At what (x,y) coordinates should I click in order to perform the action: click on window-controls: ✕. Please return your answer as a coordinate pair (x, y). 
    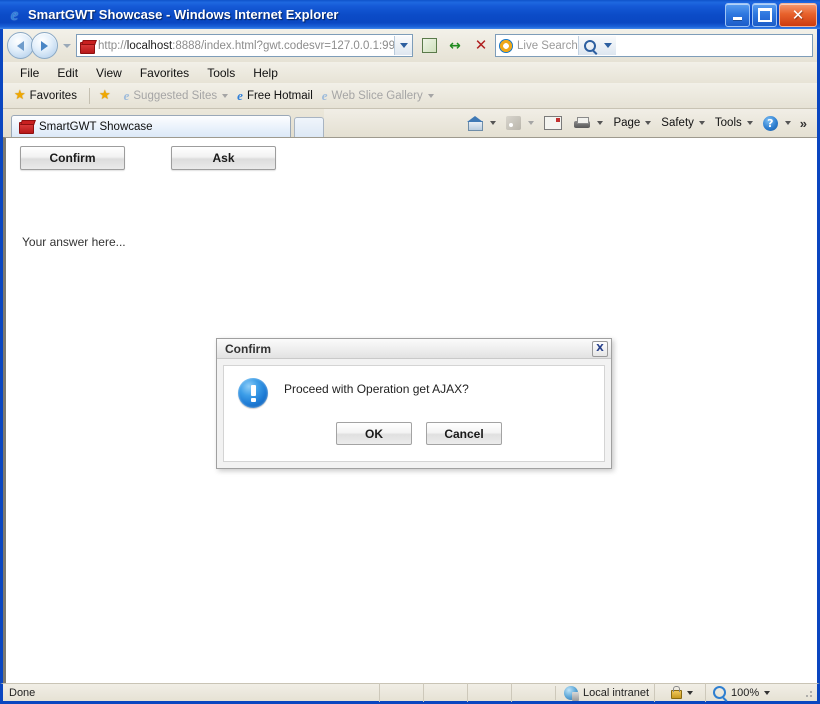
    Looking at the image, I should click on (771, 15).